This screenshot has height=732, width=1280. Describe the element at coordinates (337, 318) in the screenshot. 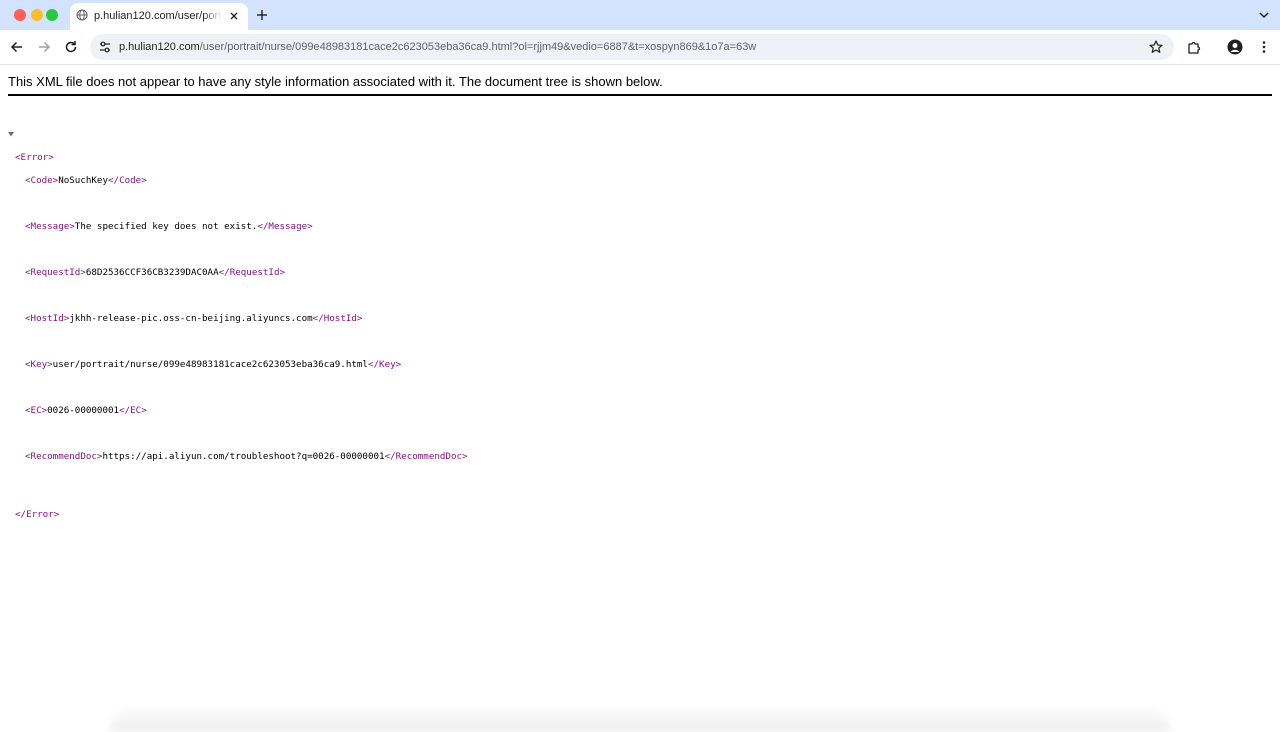

I see `xml-close-tag: </HostId>` at that location.